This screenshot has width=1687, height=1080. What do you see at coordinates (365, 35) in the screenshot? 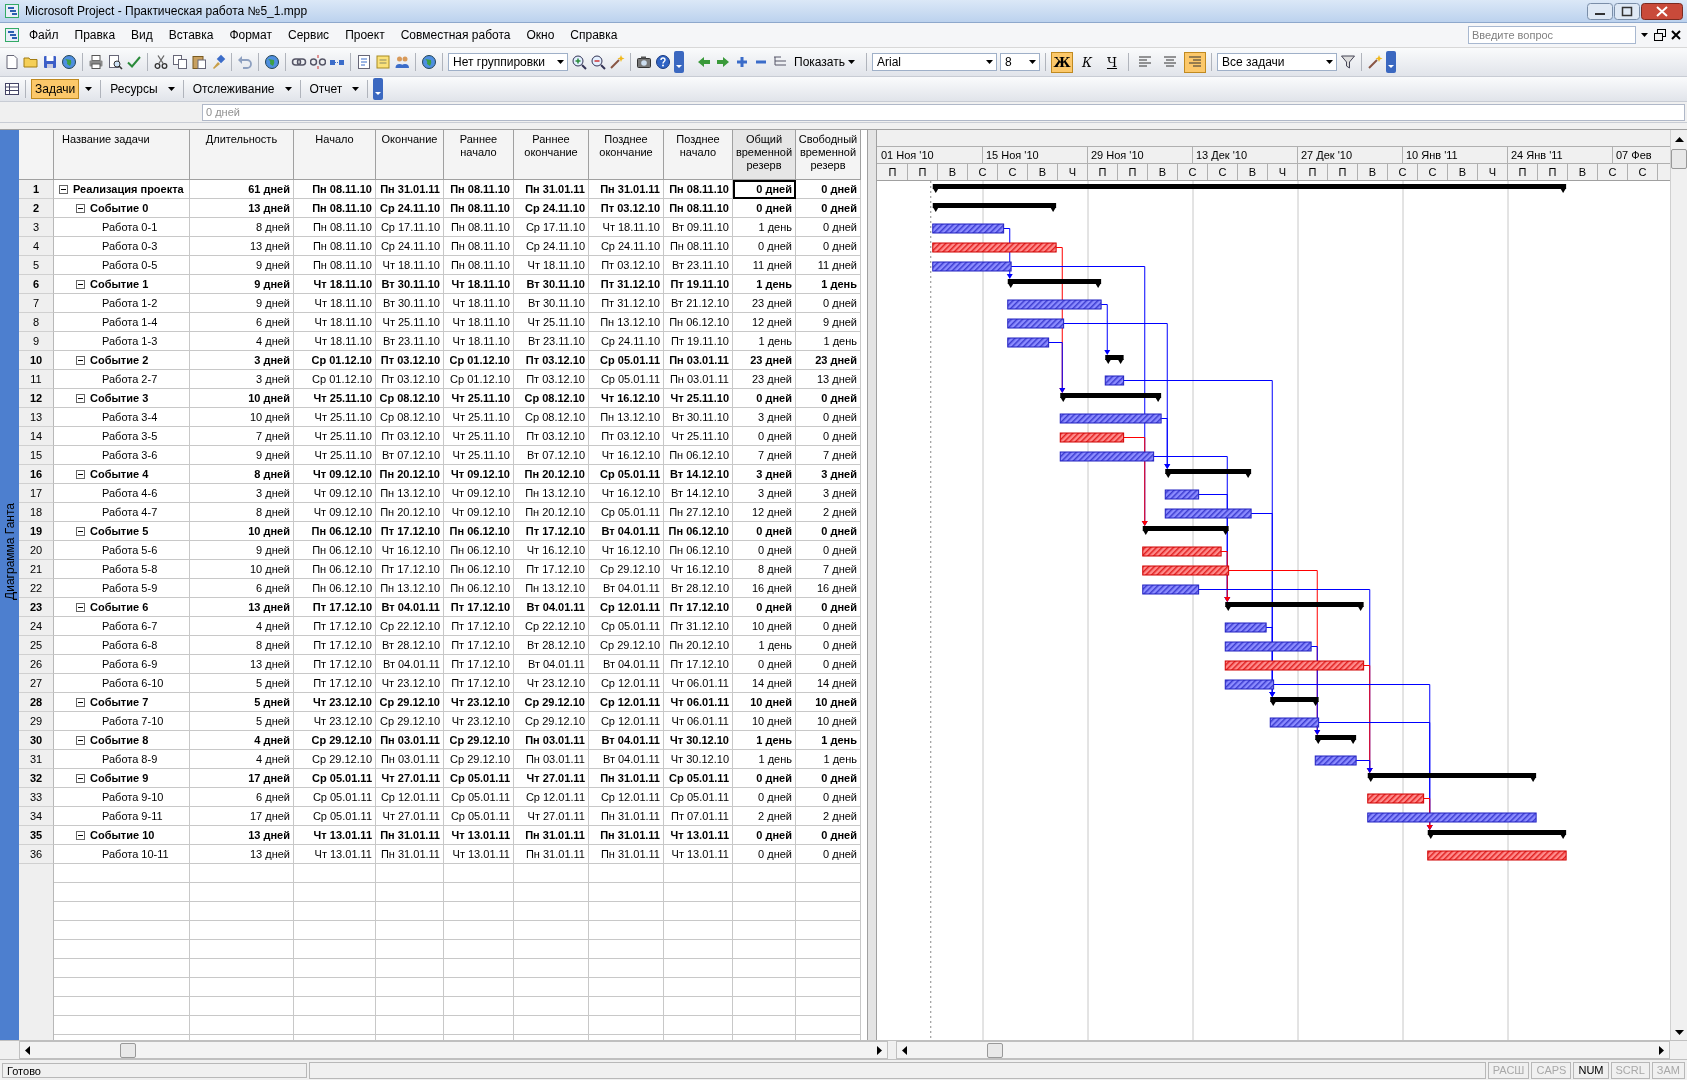
I see `menu-item: Проект` at bounding box center [365, 35].